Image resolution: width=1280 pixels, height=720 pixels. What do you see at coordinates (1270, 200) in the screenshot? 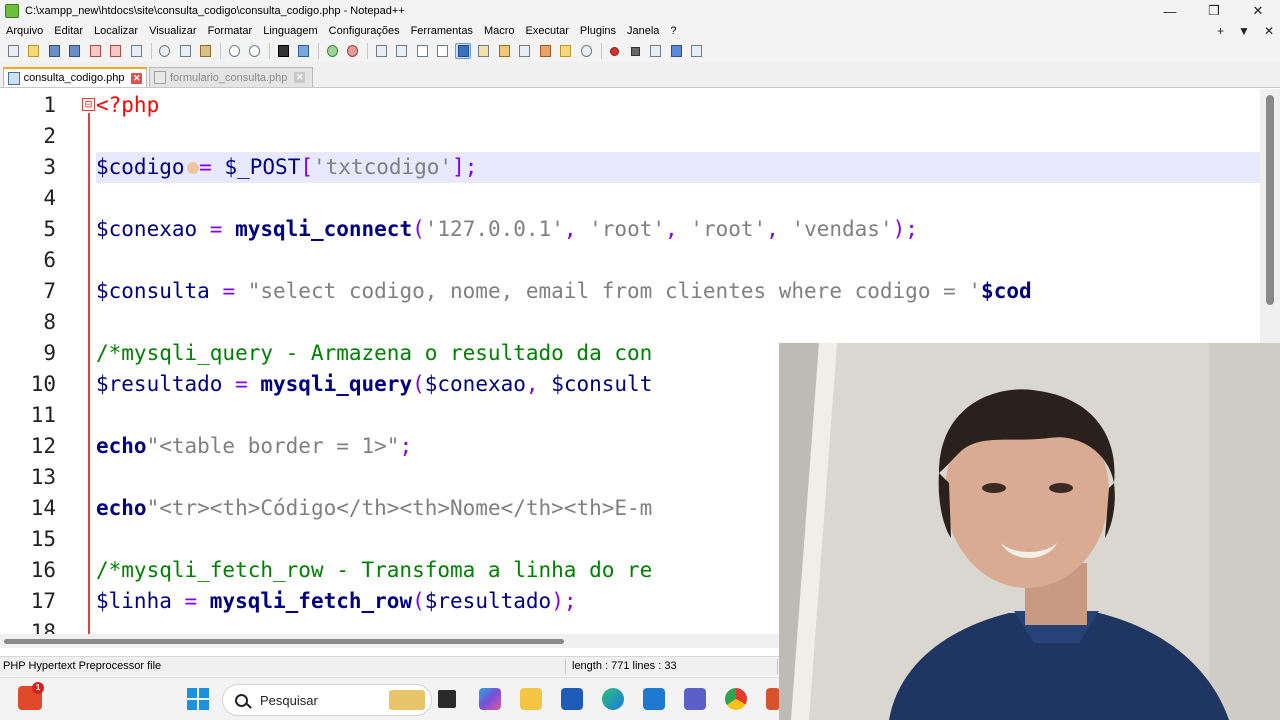
I see `vertical-scroll-thumb` at bounding box center [1270, 200].